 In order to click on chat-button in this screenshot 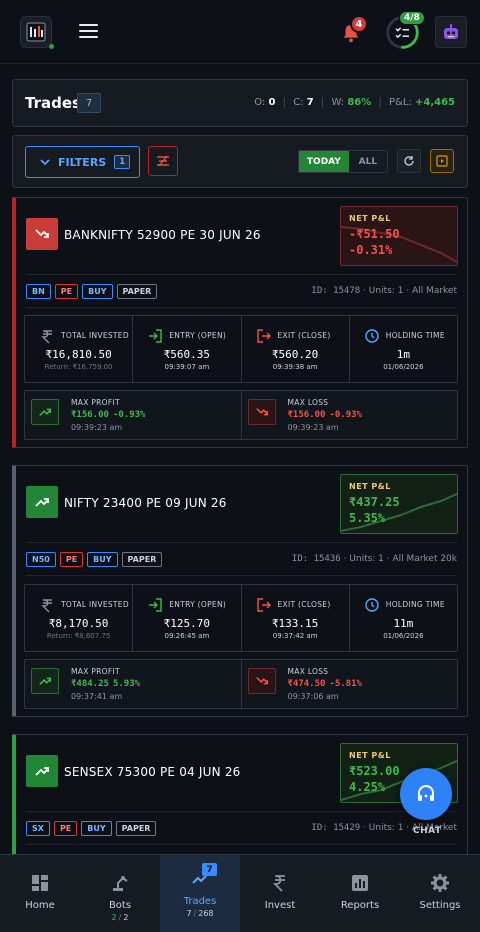, I will do `click(426, 794)`.